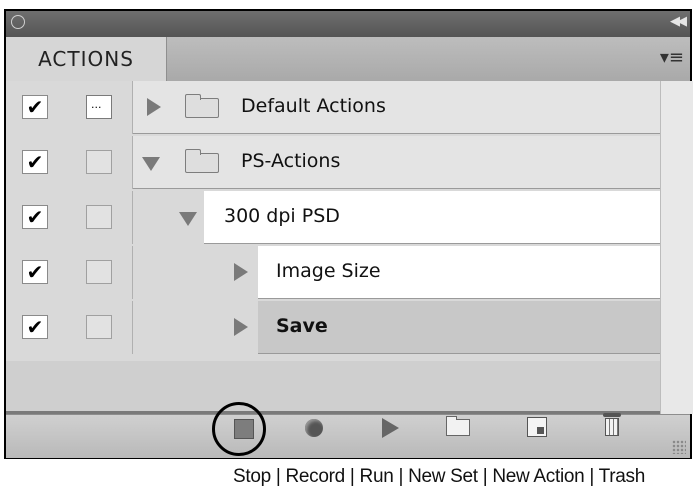 The height and width of the screenshot is (495, 695). Describe the element at coordinates (239, 429) in the screenshot. I see `highlight-circle` at that location.